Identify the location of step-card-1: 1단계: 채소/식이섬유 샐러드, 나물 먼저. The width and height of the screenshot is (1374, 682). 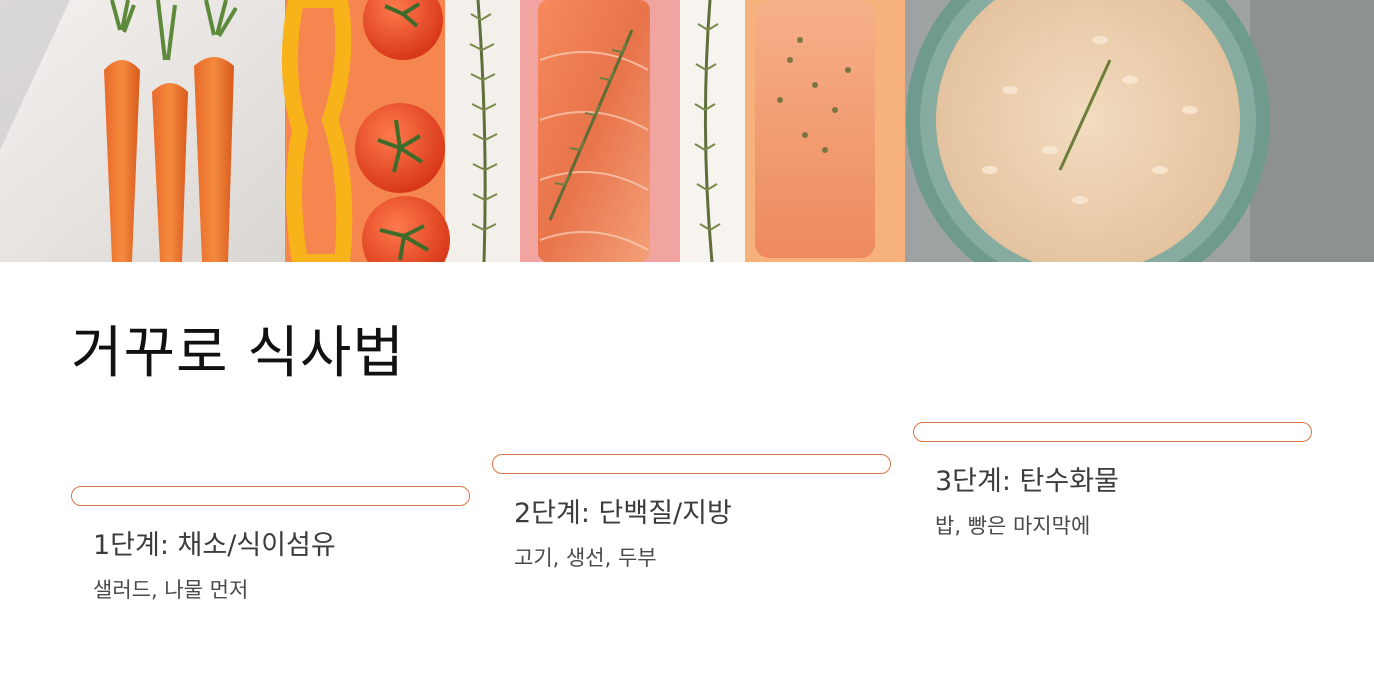
(271, 545).